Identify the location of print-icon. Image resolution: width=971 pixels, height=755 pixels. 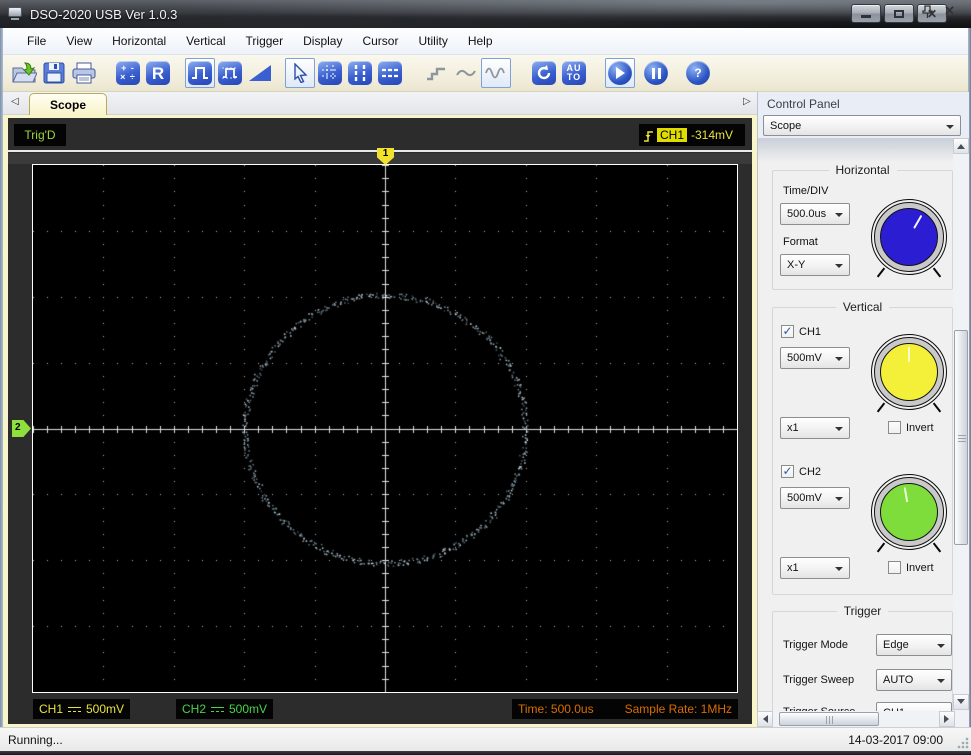
(84, 73).